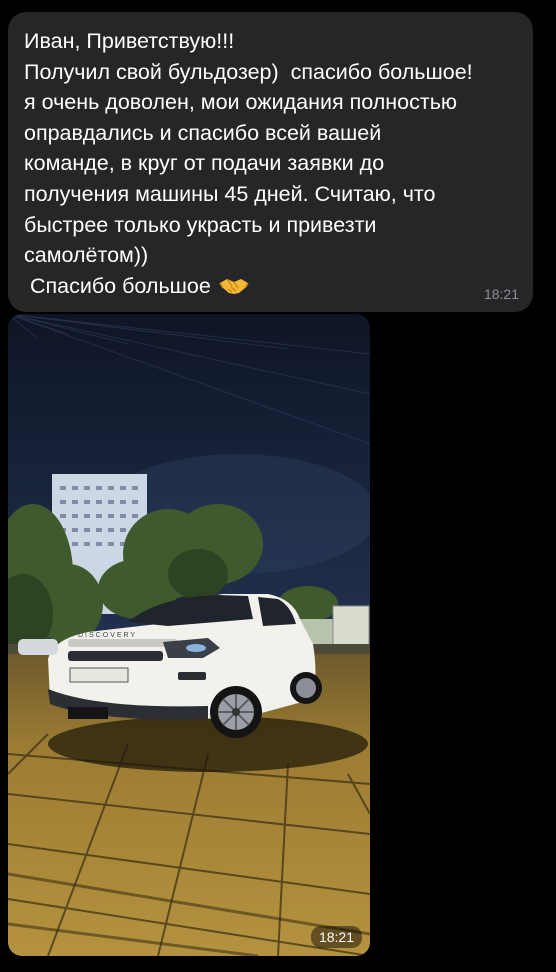 Image resolution: width=556 pixels, height=972 pixels. What do you see at coordinates (86, 255) in the screenshot?
I see `message-line: самолётом))` at bounding box center [86, 255].